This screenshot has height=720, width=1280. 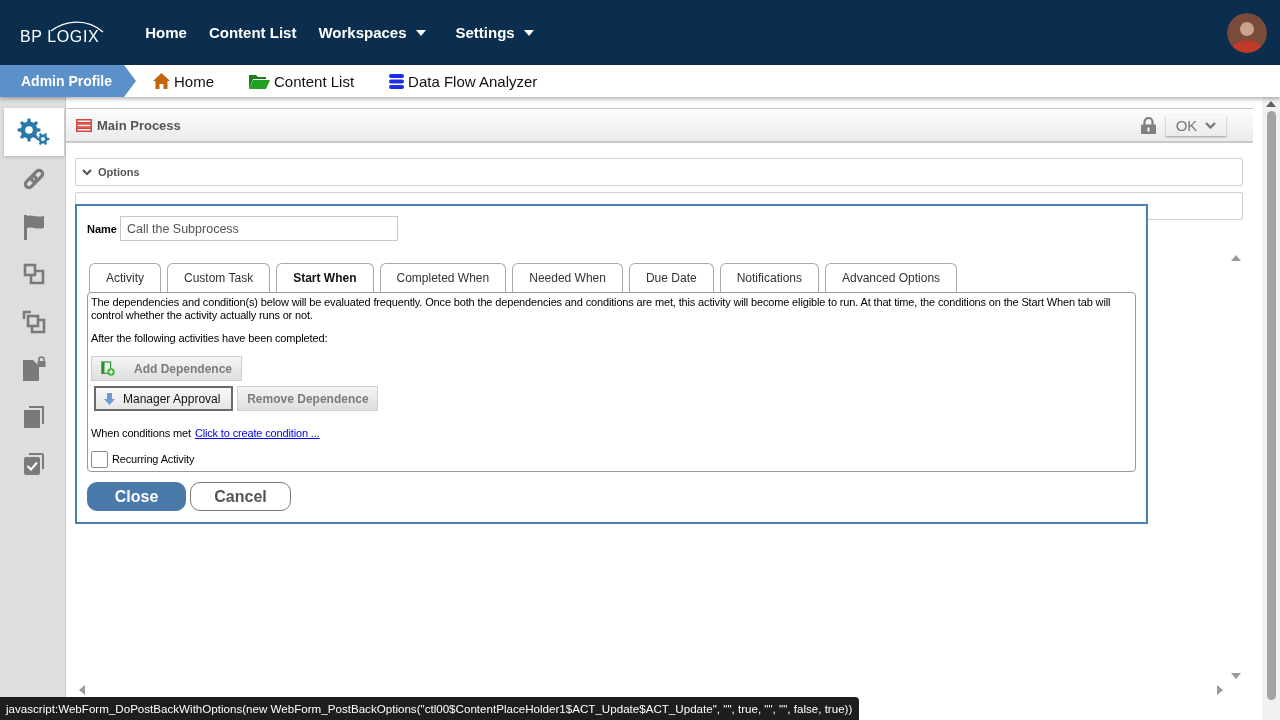 I want to click on overlapping-squares-icon, so click(x=34, y=321).